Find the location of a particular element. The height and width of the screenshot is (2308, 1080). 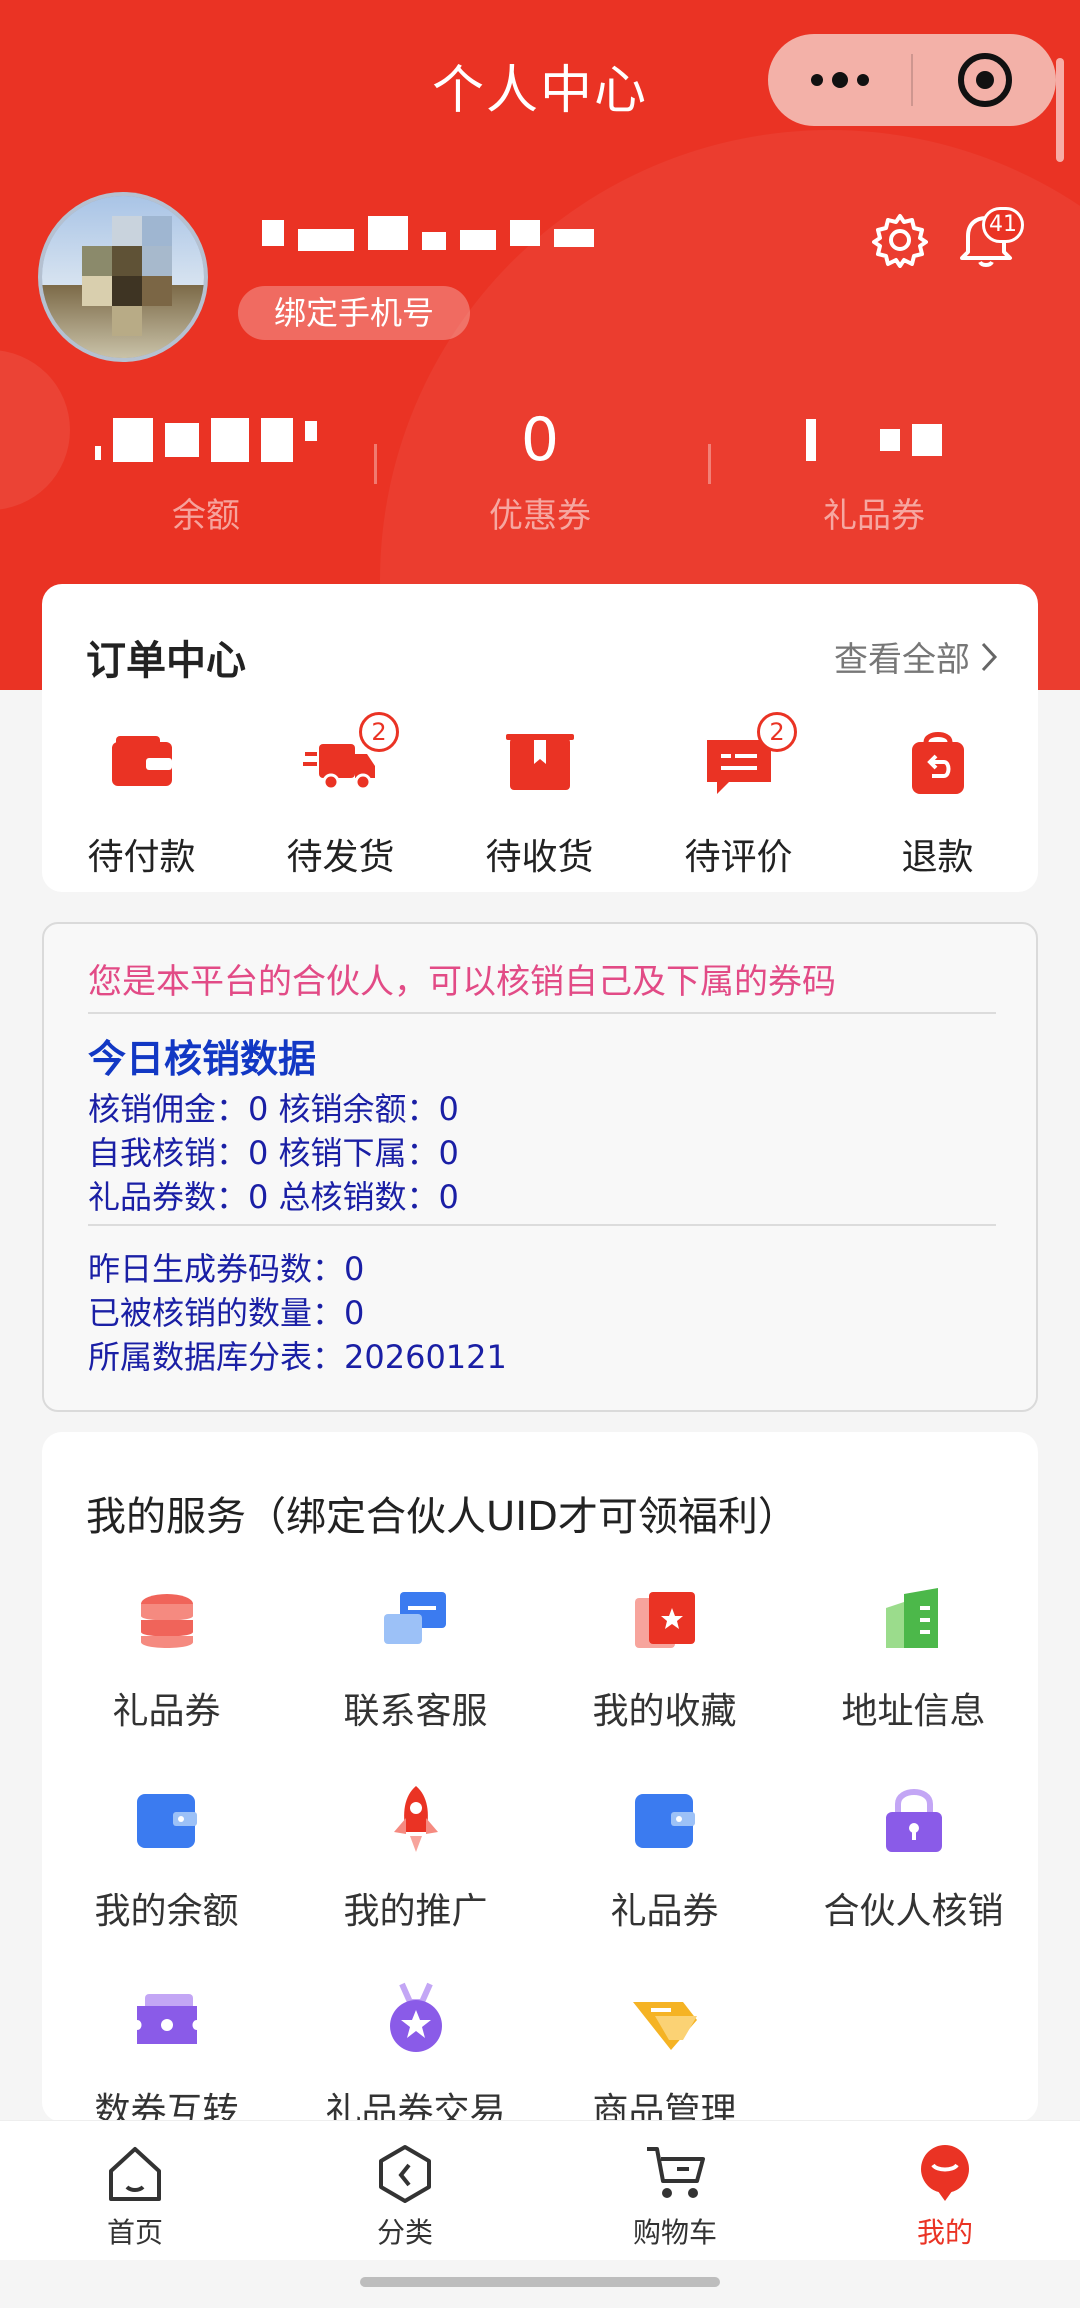

partner-stat-line: 礼品券数：0 总核销数：0 is located at coordinates (273, 1197).